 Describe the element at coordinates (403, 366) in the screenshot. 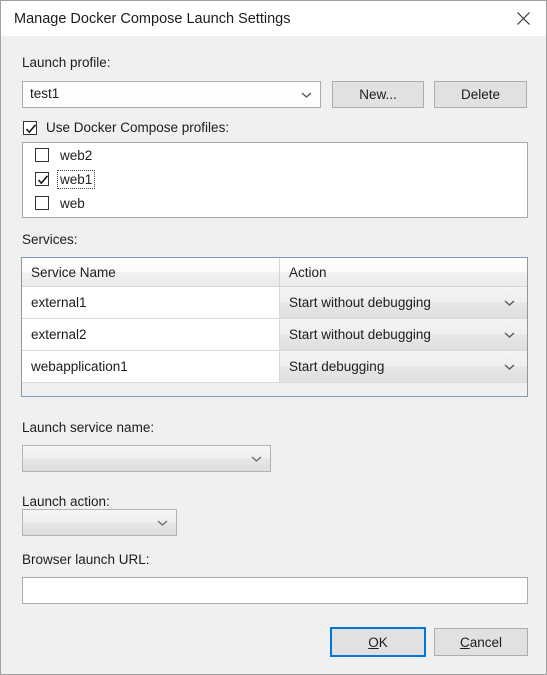

I see `cell-action-dropdown: Start debugging` at that location.